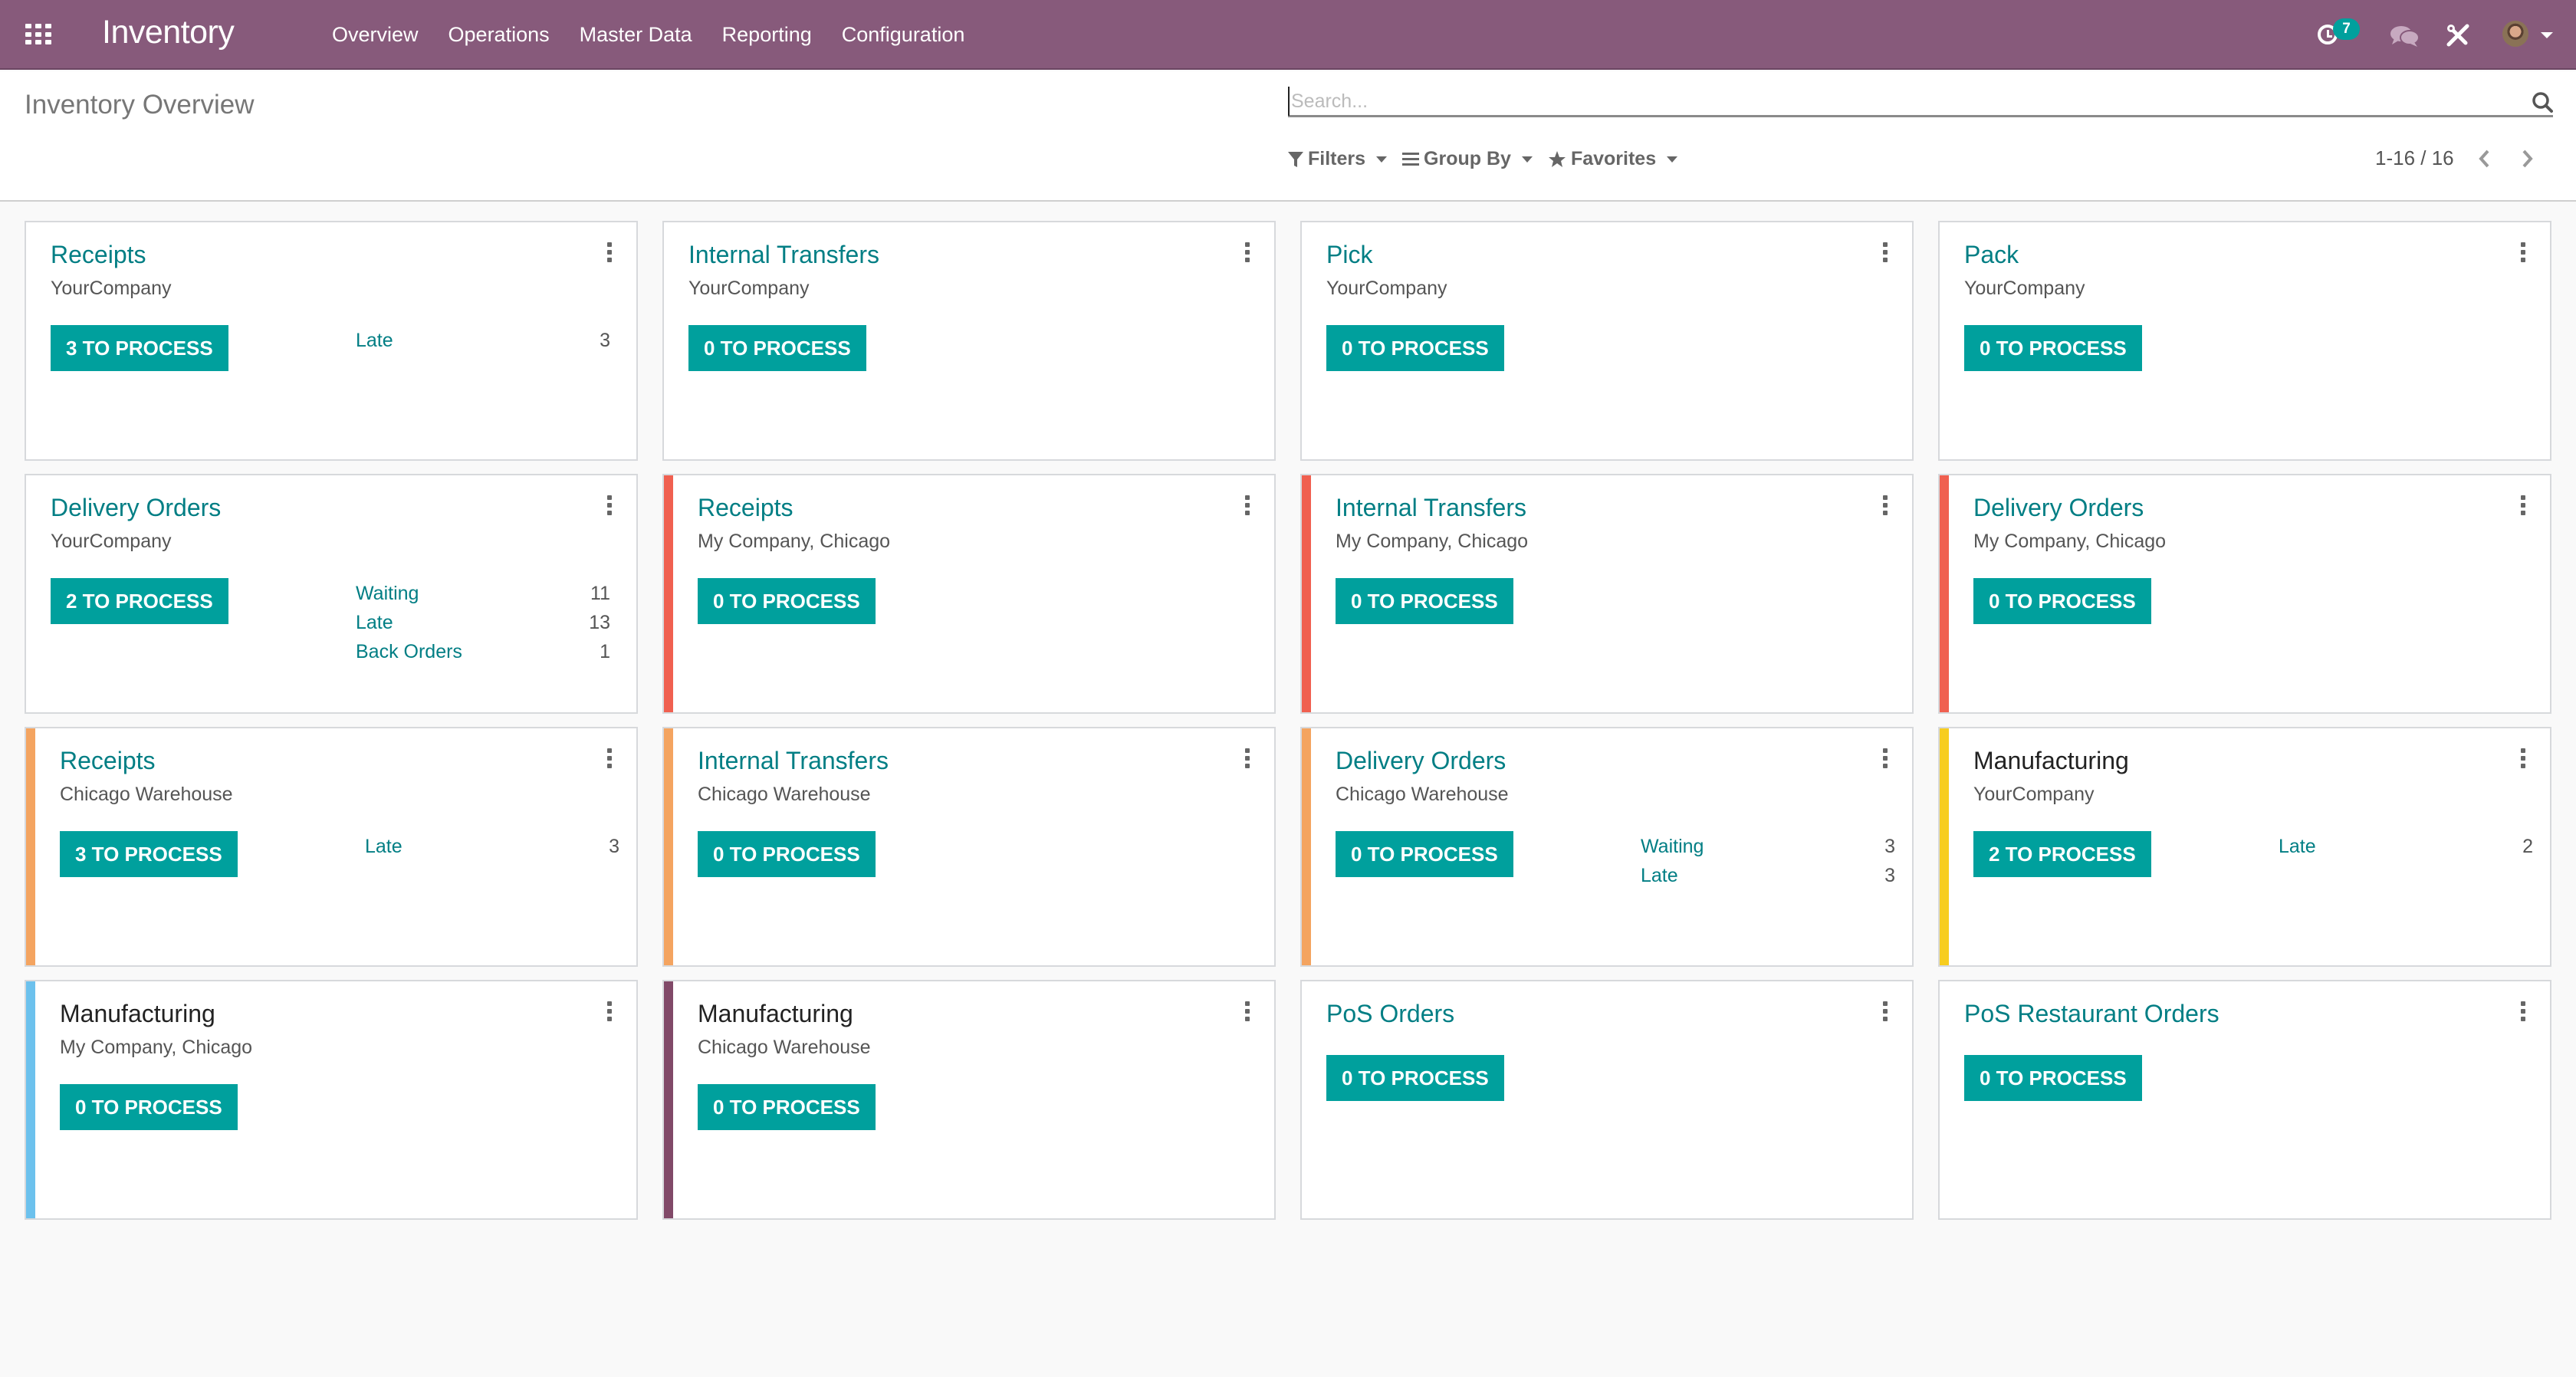  What do you see at coordinates (169, 32) in the screenshot?
I see `app-title: Inventory` at bounding box center [169, 32].